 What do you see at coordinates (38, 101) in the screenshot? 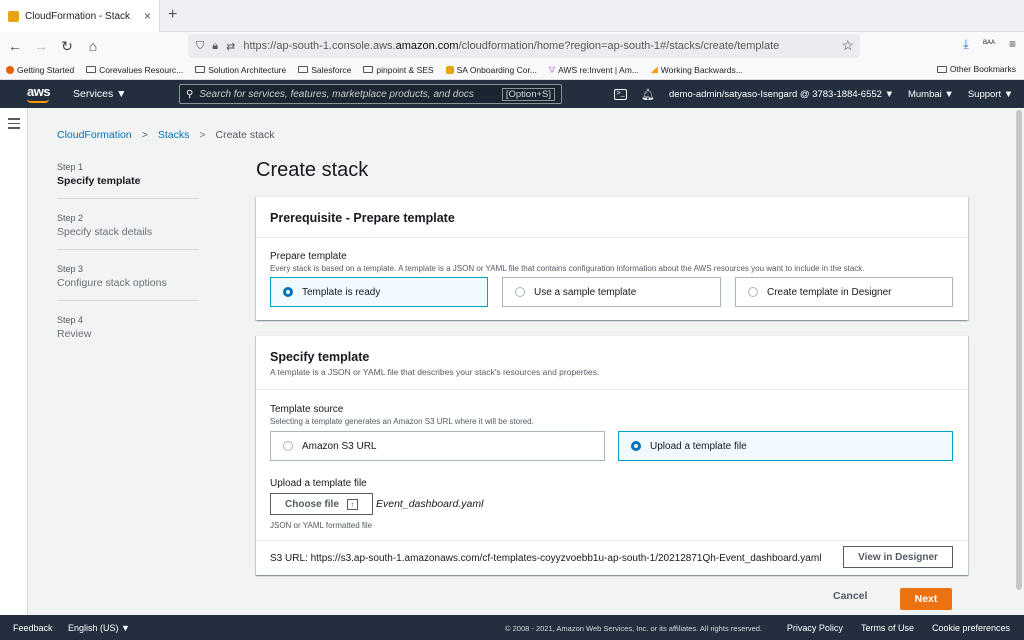
I see `aws-smile-icon` at bounding box center [38, 101].